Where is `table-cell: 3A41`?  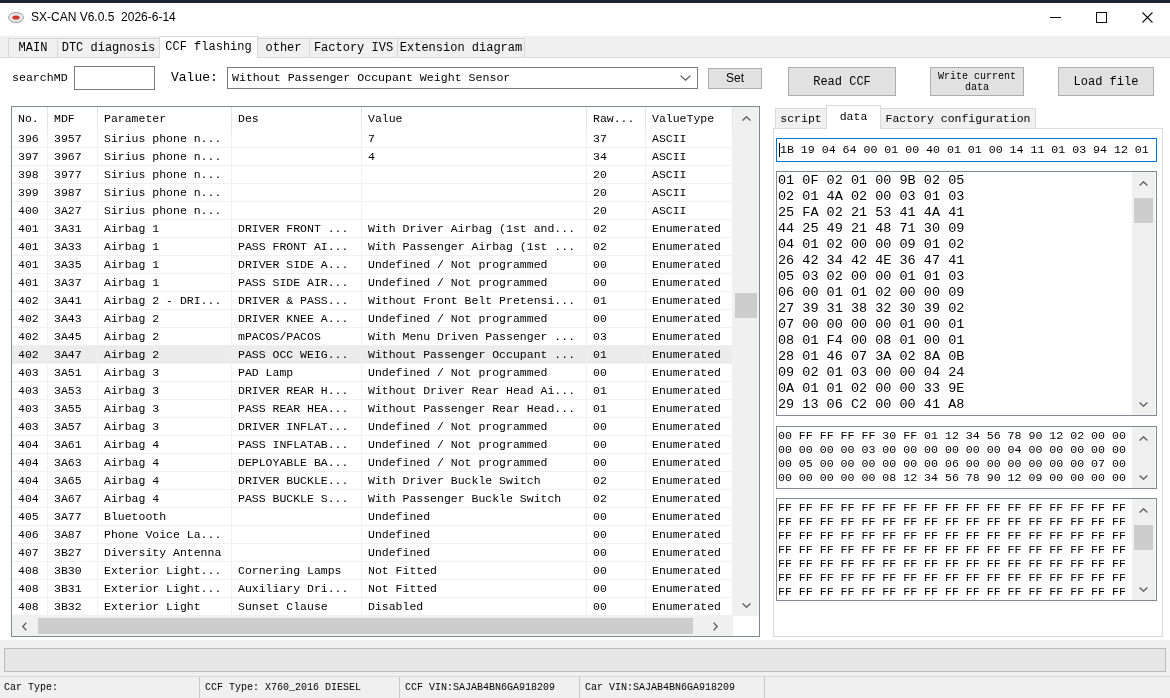 table-cell: 3A41 is located at coordinates (73, 300).